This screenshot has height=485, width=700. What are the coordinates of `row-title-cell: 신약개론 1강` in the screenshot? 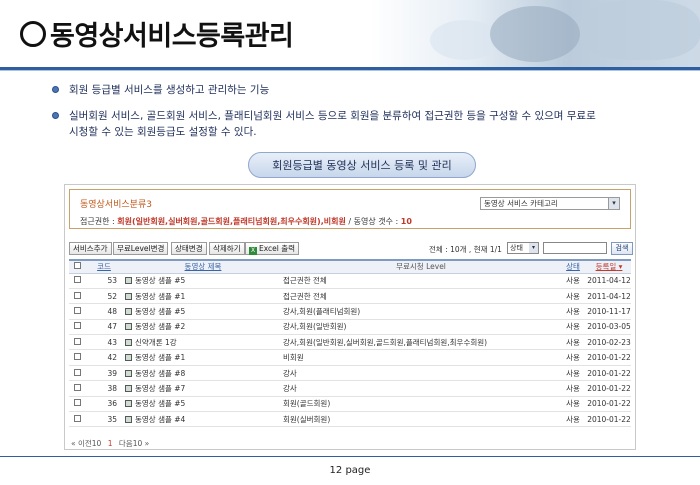 It's located at (203, 342).